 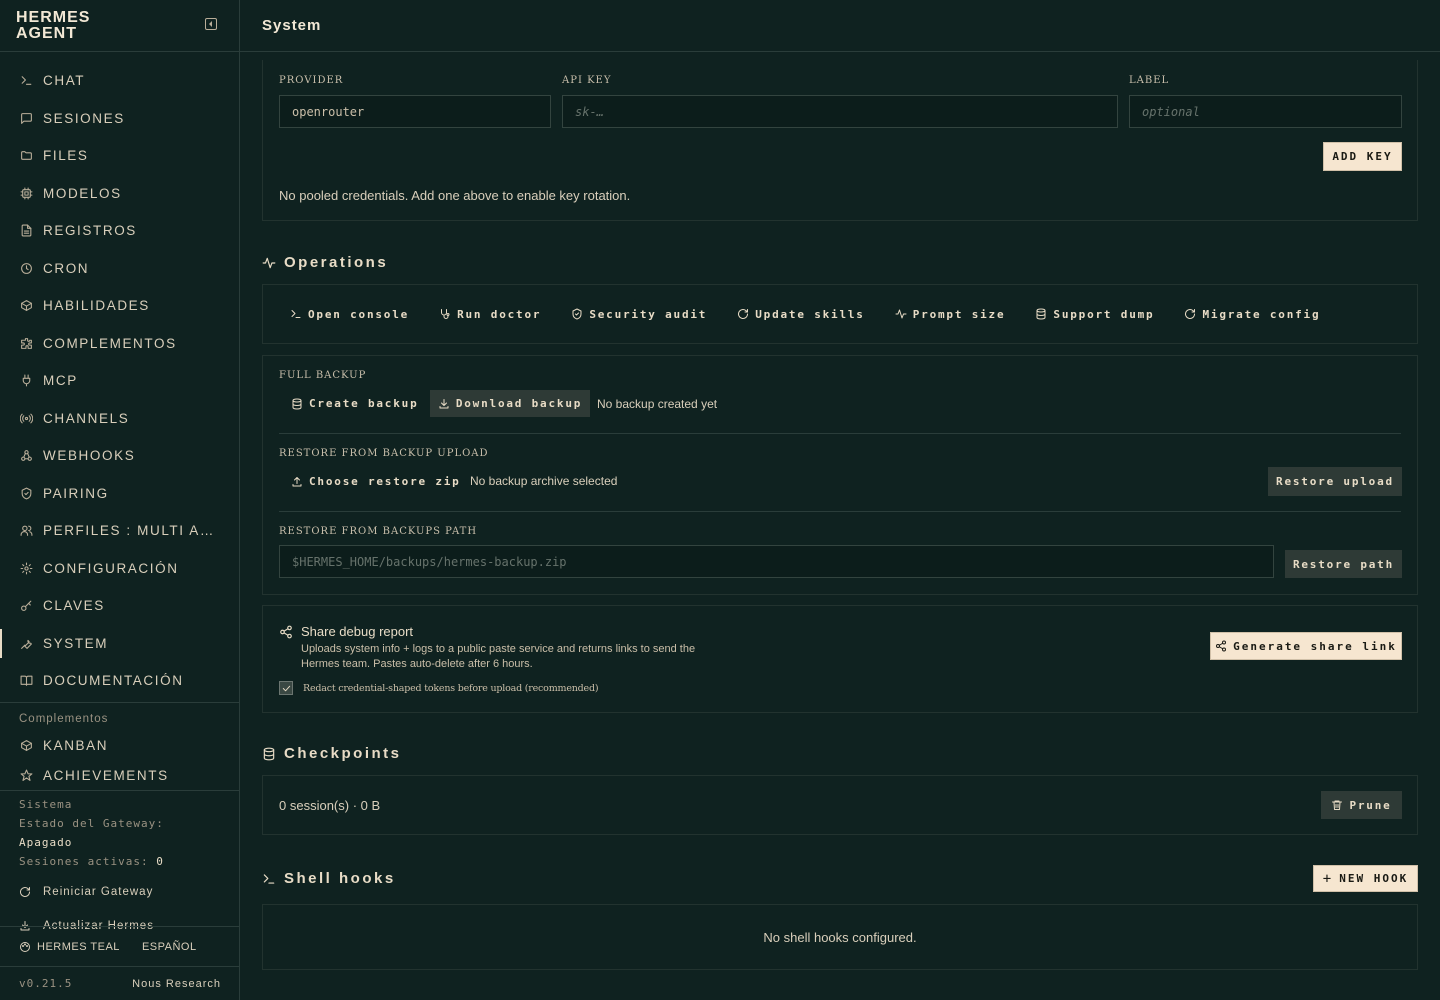 What do you see at coordinates (1374, 878) in the screenshot?
I see `new-hook-label: NEW HOOK` at bounding box center [1374, 878].